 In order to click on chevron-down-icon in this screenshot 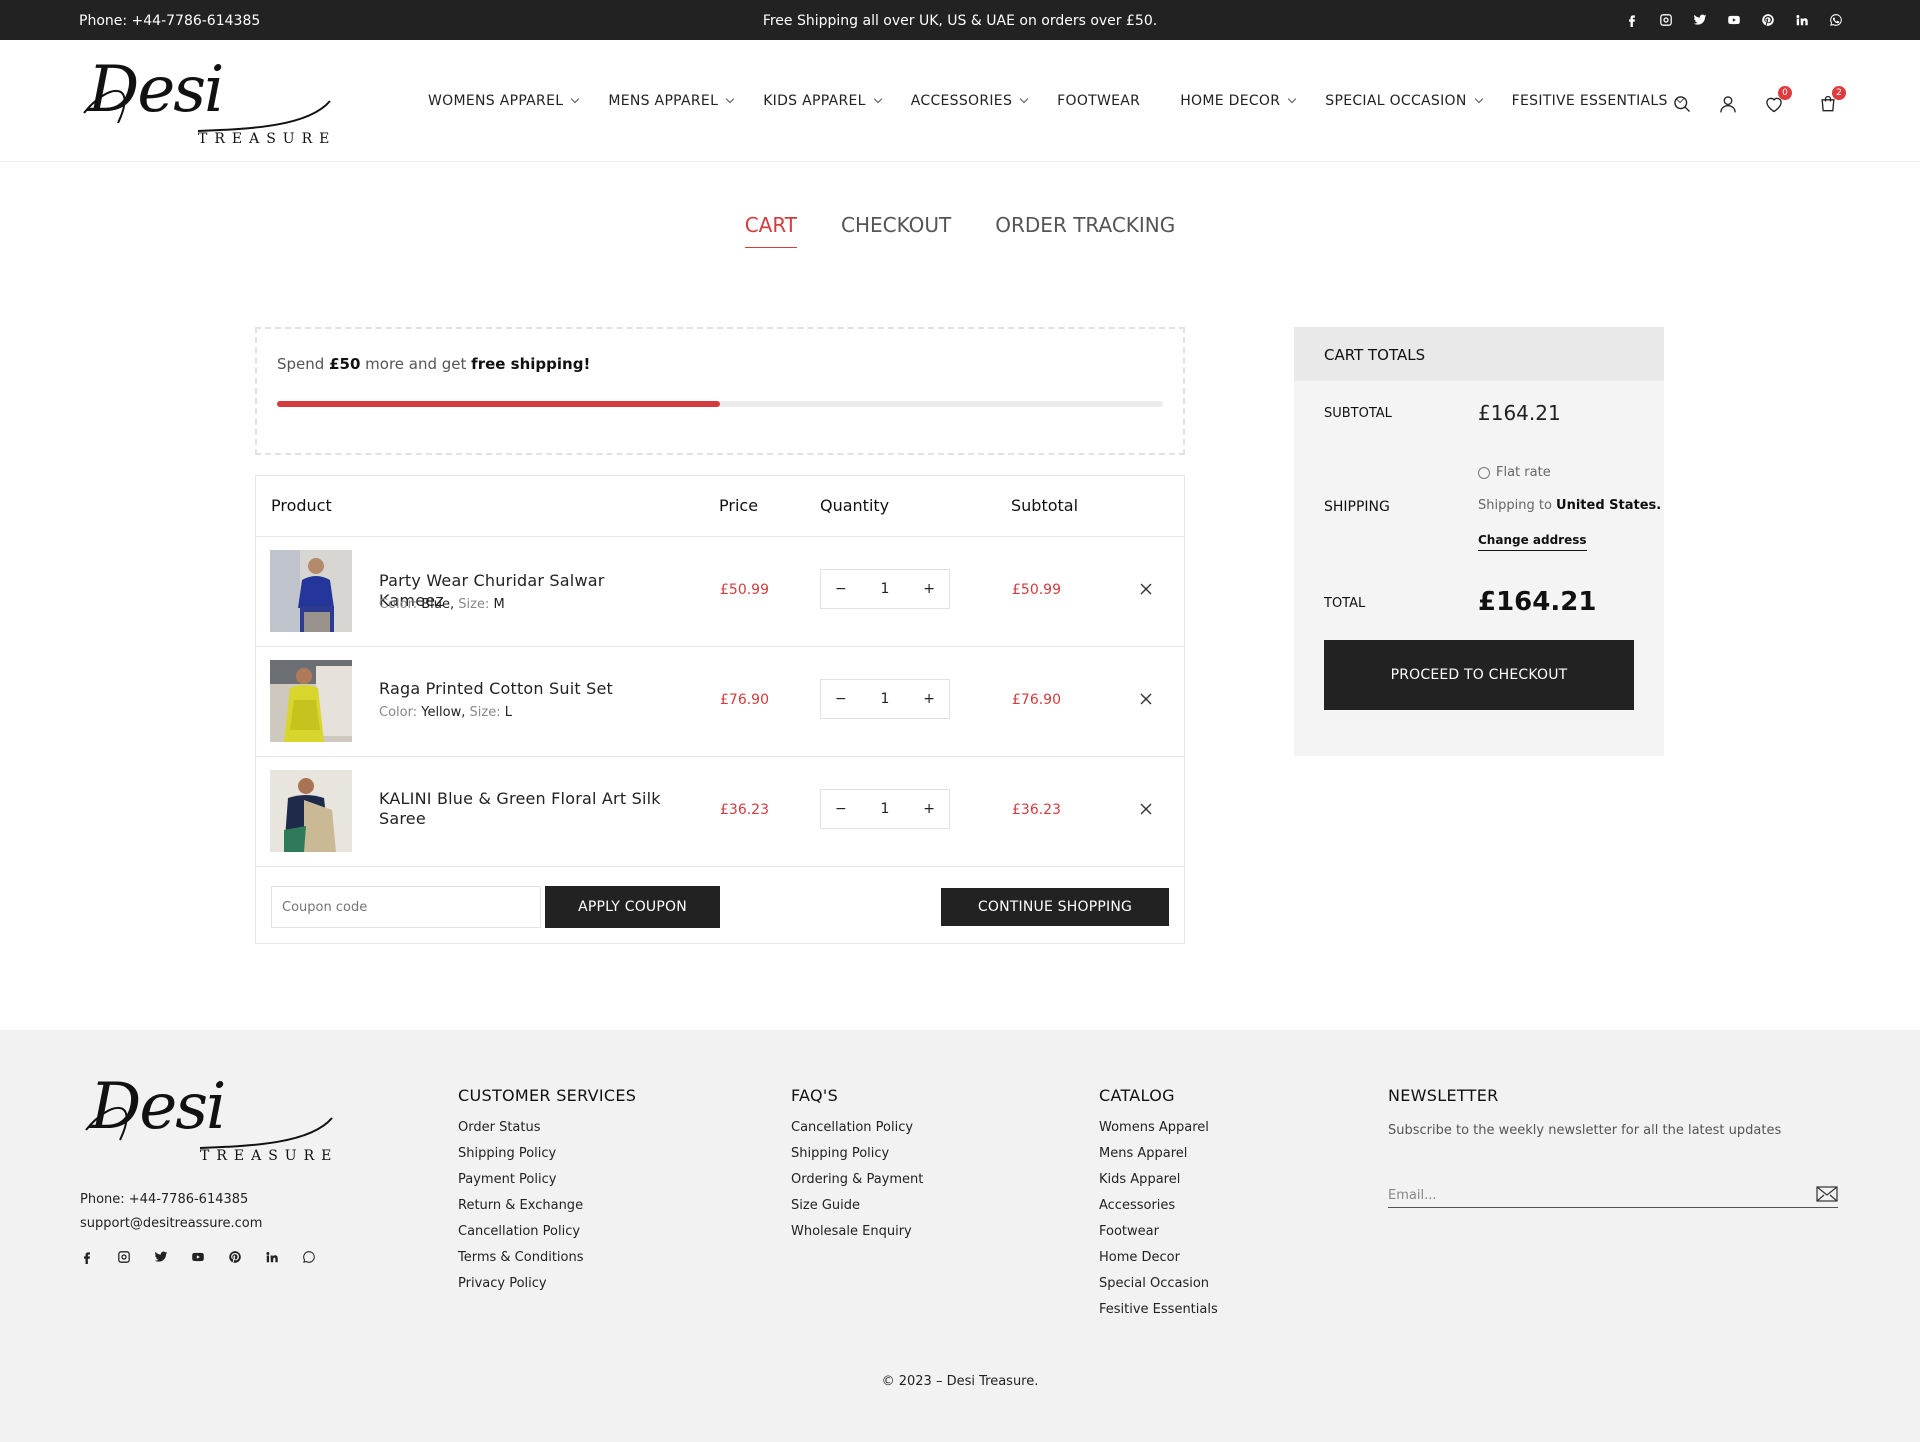, I will do `click(877, 99)`.